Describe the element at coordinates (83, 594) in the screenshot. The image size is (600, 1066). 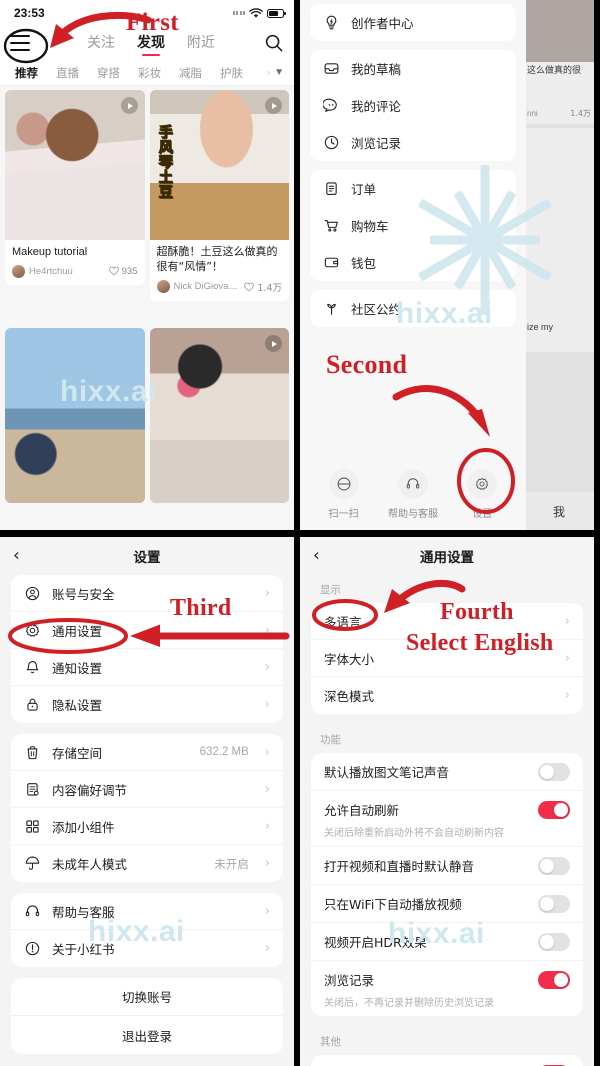
I see `setting-label: 账号与安全` at that location.